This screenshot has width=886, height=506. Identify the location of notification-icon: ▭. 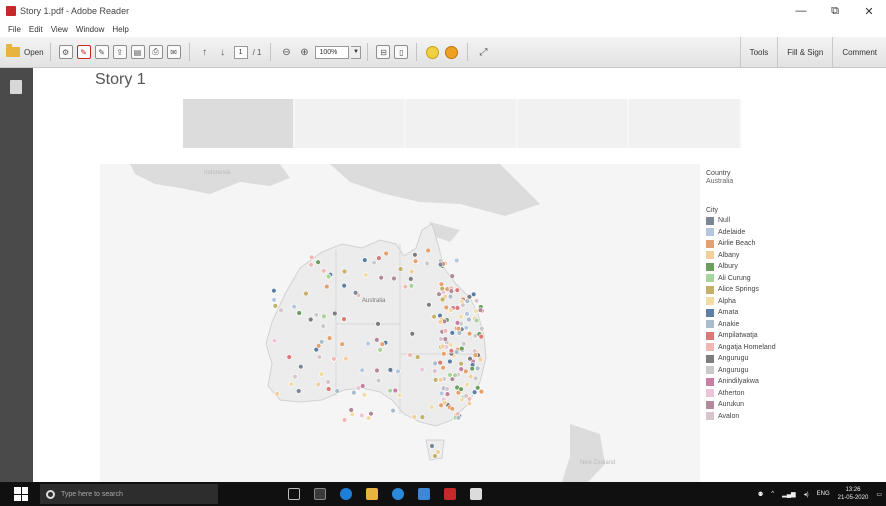
(879, 494).